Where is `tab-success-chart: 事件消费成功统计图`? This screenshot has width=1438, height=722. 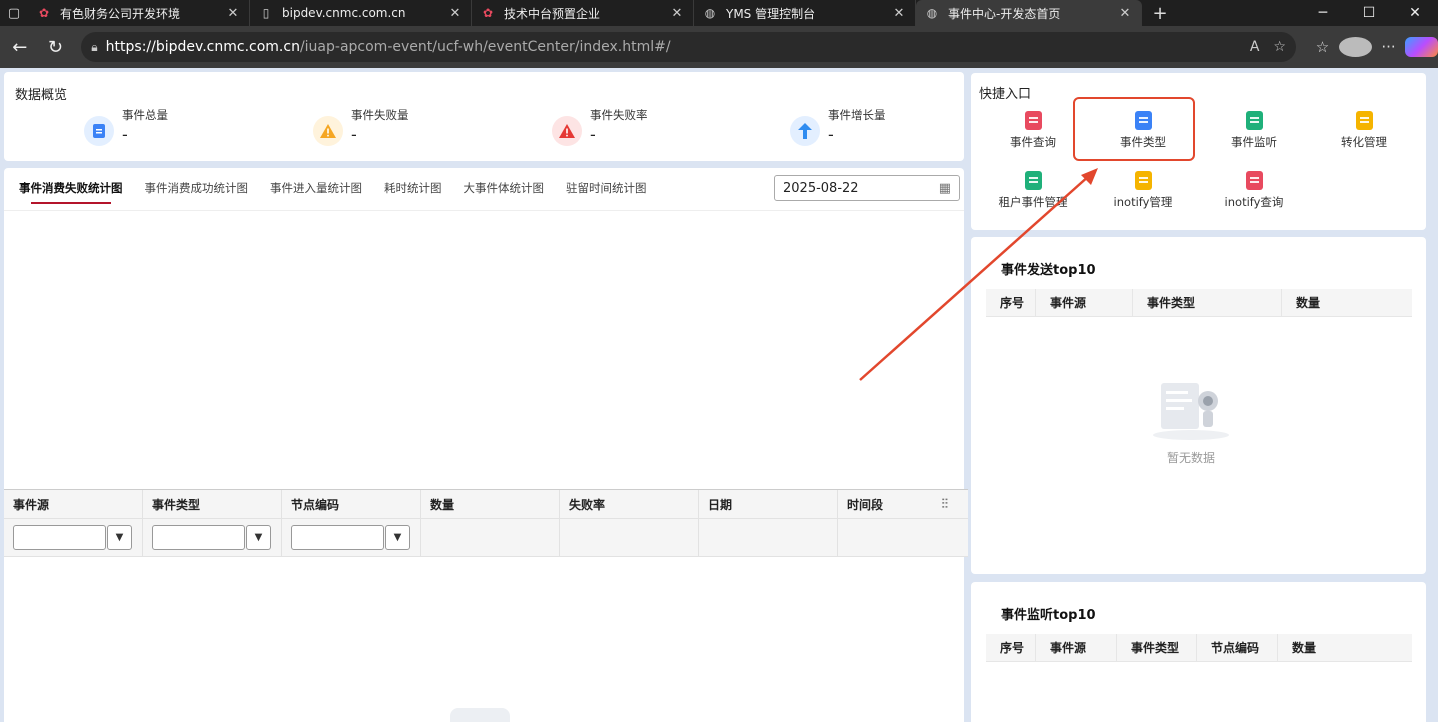
tab-success-chart: 事件消费成功统计图 is located at coordinates (197, 192).